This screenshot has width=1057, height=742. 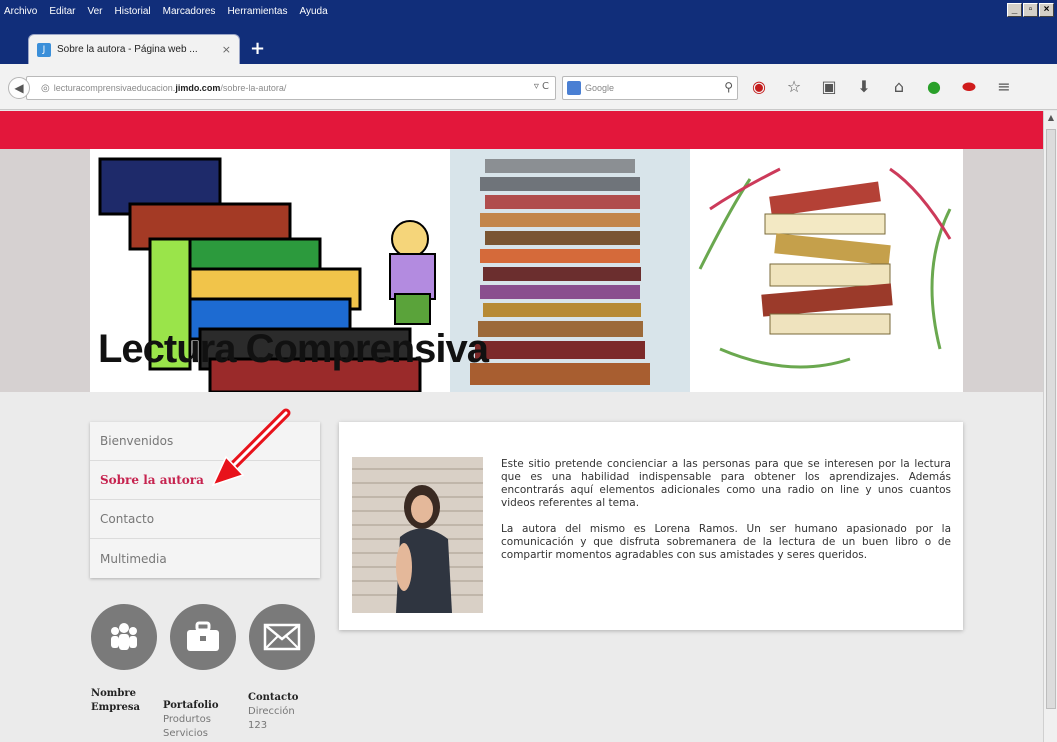 I want to click on author-photo, so click(x=417, y=535).